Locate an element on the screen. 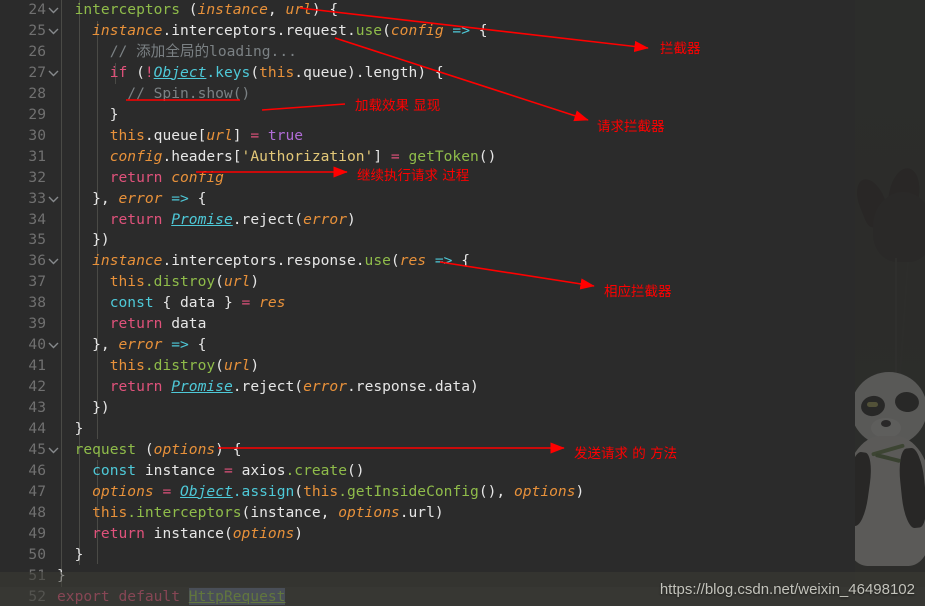 This screenshot has height=606, width=925. code-line-39: 39 return data is located at coordinates (462, 324).